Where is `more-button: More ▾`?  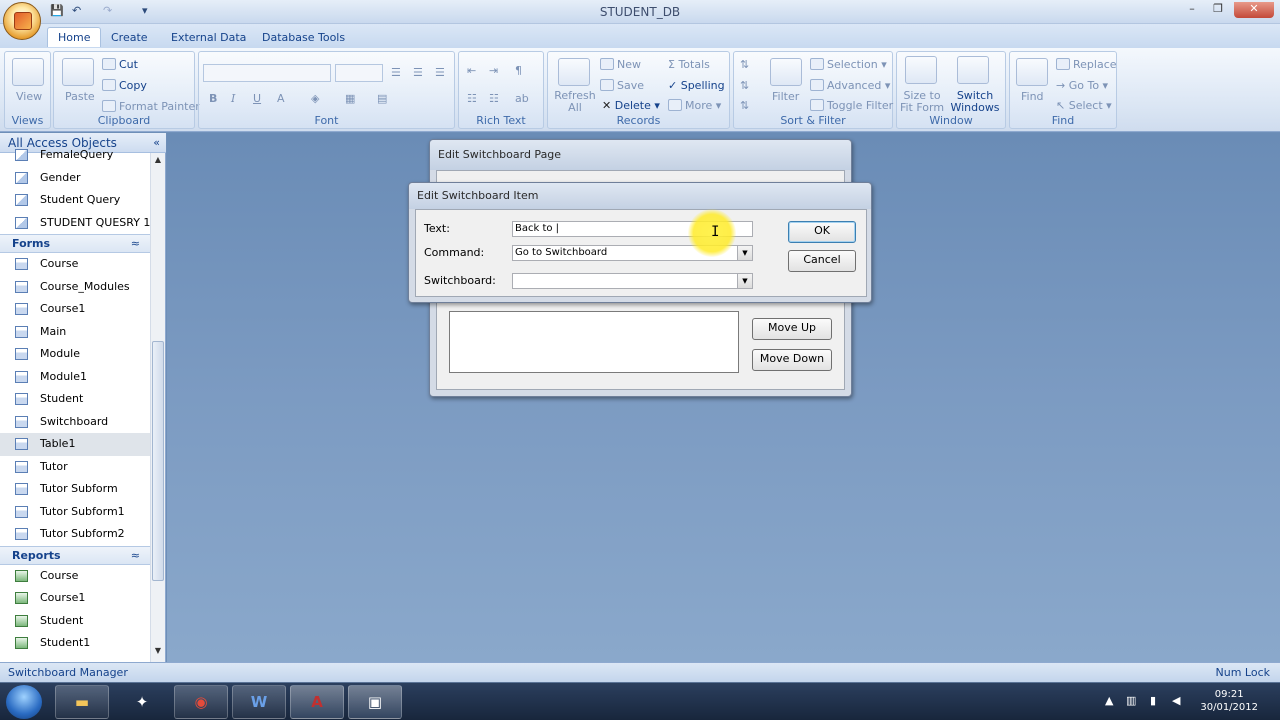
more-button: More ▾ is located at coordinates (694, 105).